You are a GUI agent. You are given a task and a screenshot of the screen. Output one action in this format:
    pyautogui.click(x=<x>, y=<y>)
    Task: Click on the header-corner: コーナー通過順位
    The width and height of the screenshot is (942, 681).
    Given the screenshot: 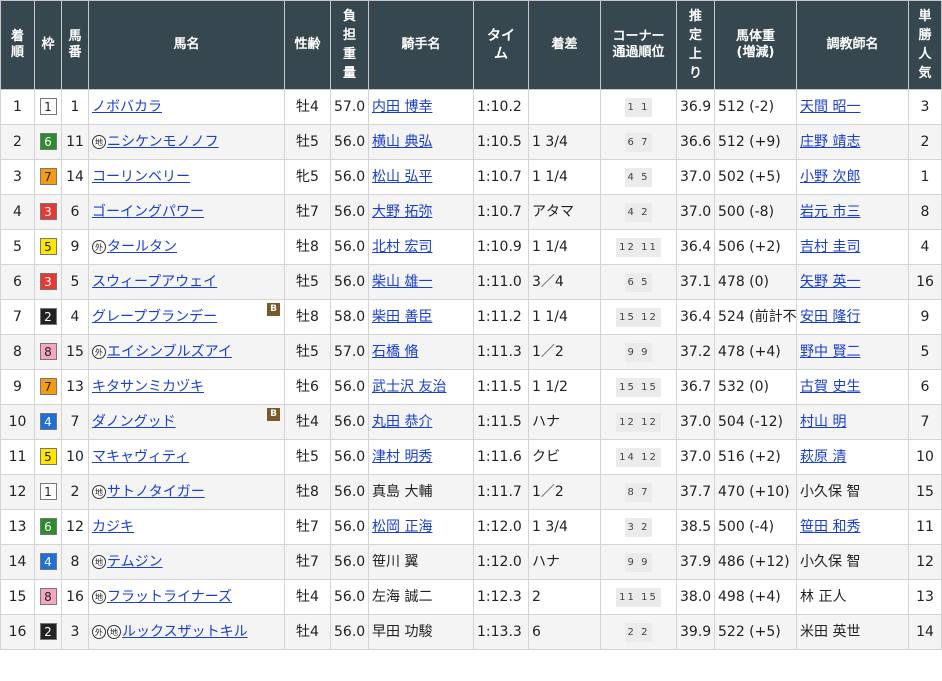 What is the action you would take?
    pyautogui.click(x=638, y=45)
    